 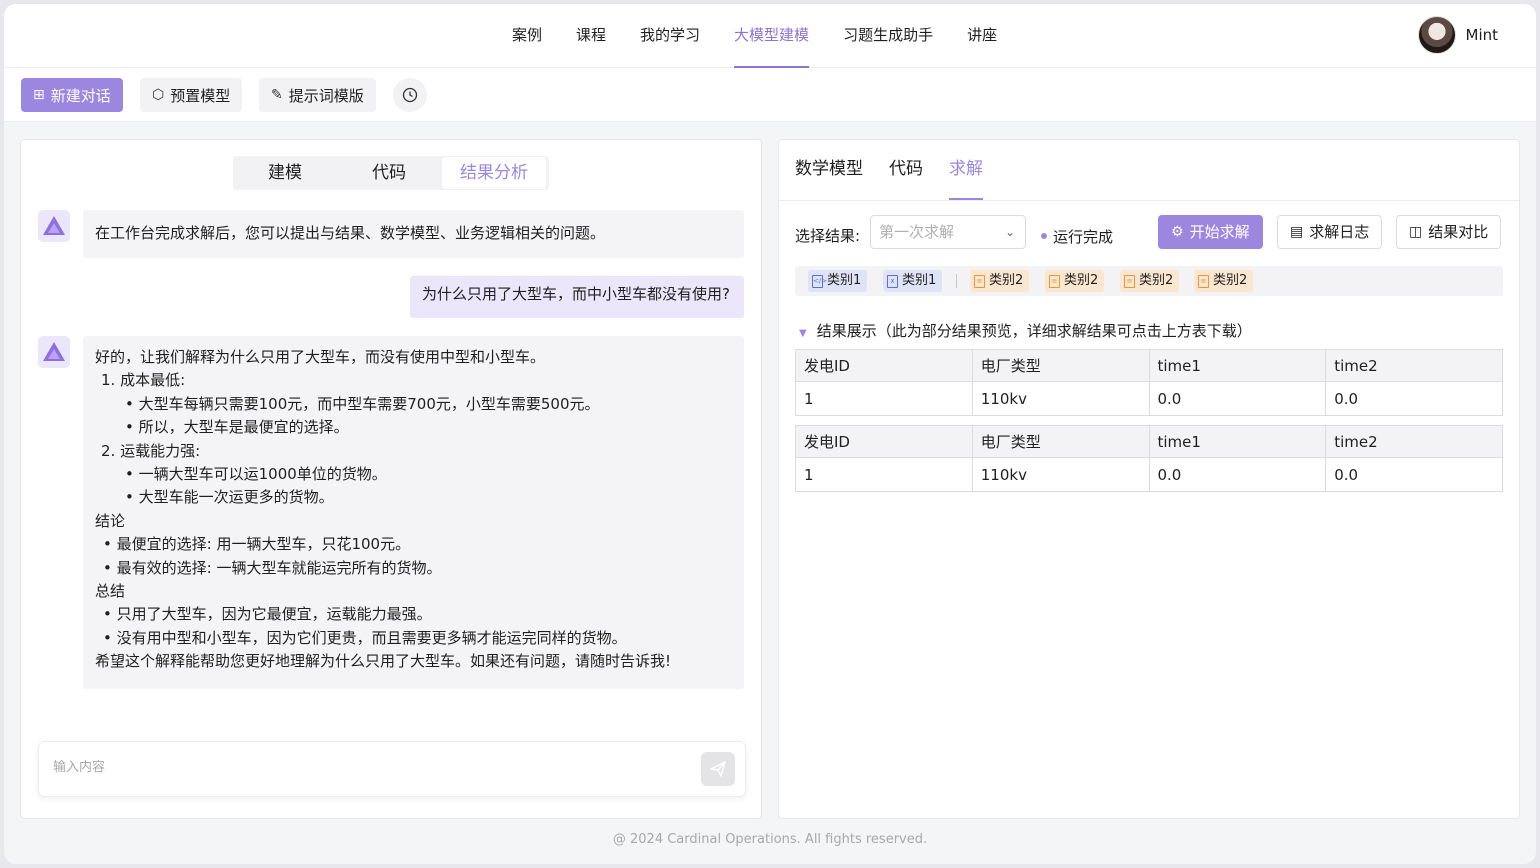 I want to click on result-section-header: ▼ 结果展示（此为部分结果预览，详细求解结果可点击上方表下载）, so click(x=1025, y=330).